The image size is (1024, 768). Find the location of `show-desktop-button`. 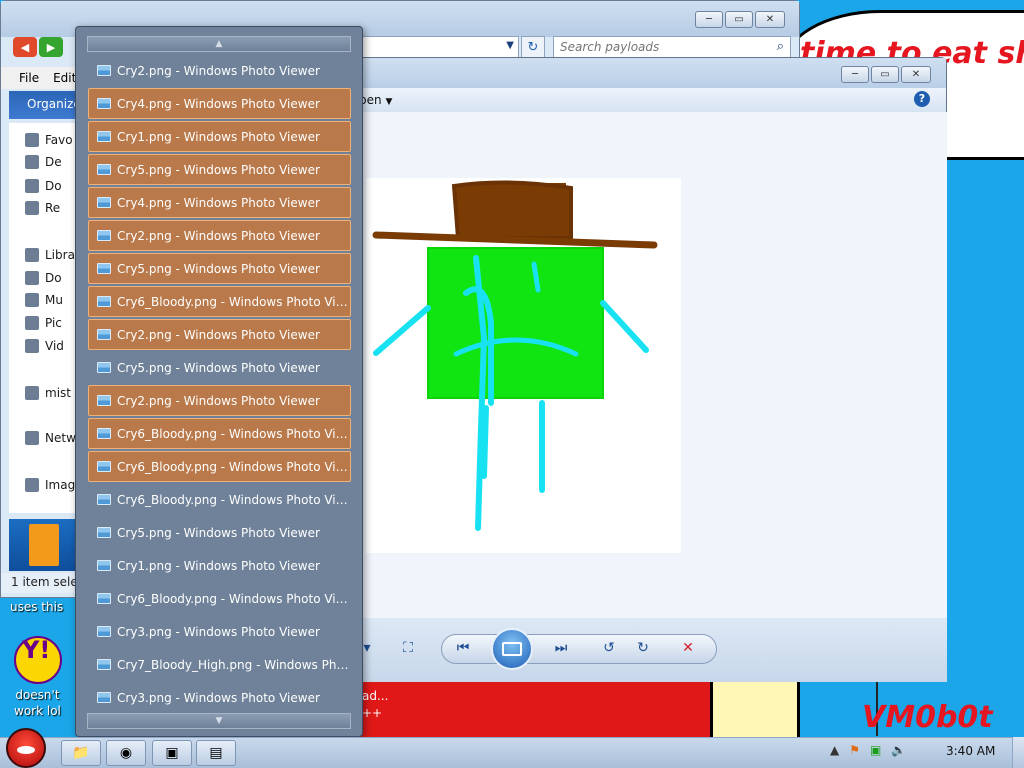

show-desktop-button is located at coordinates (1018, 752).